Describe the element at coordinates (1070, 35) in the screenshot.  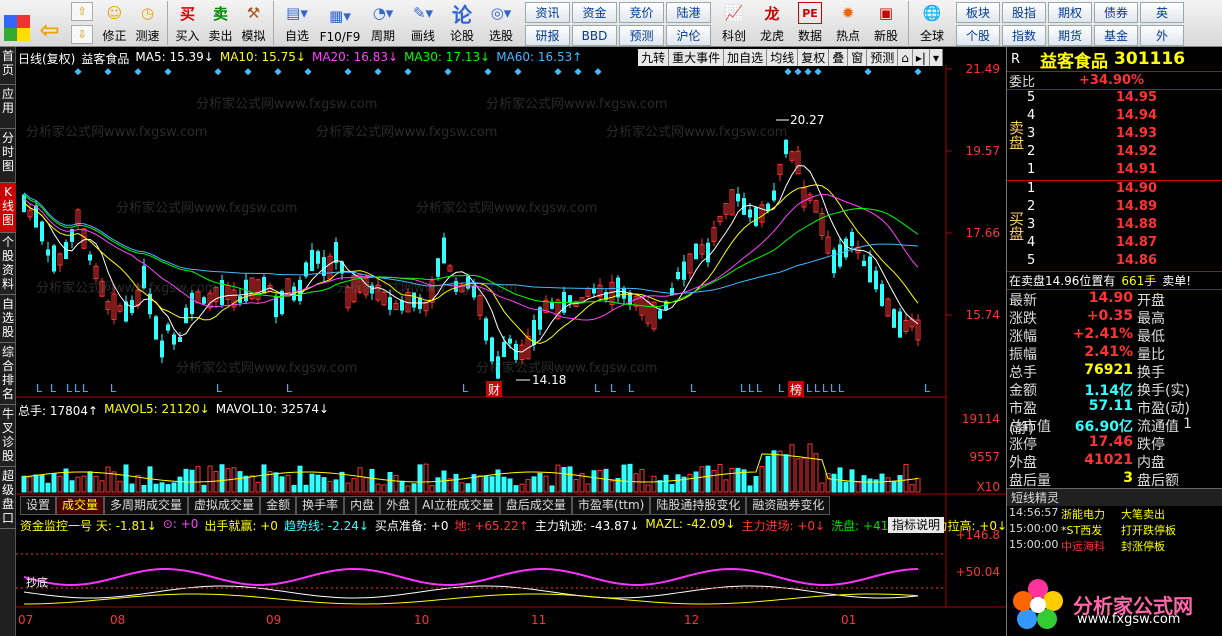
I see `futures-button: 期货` at that location.